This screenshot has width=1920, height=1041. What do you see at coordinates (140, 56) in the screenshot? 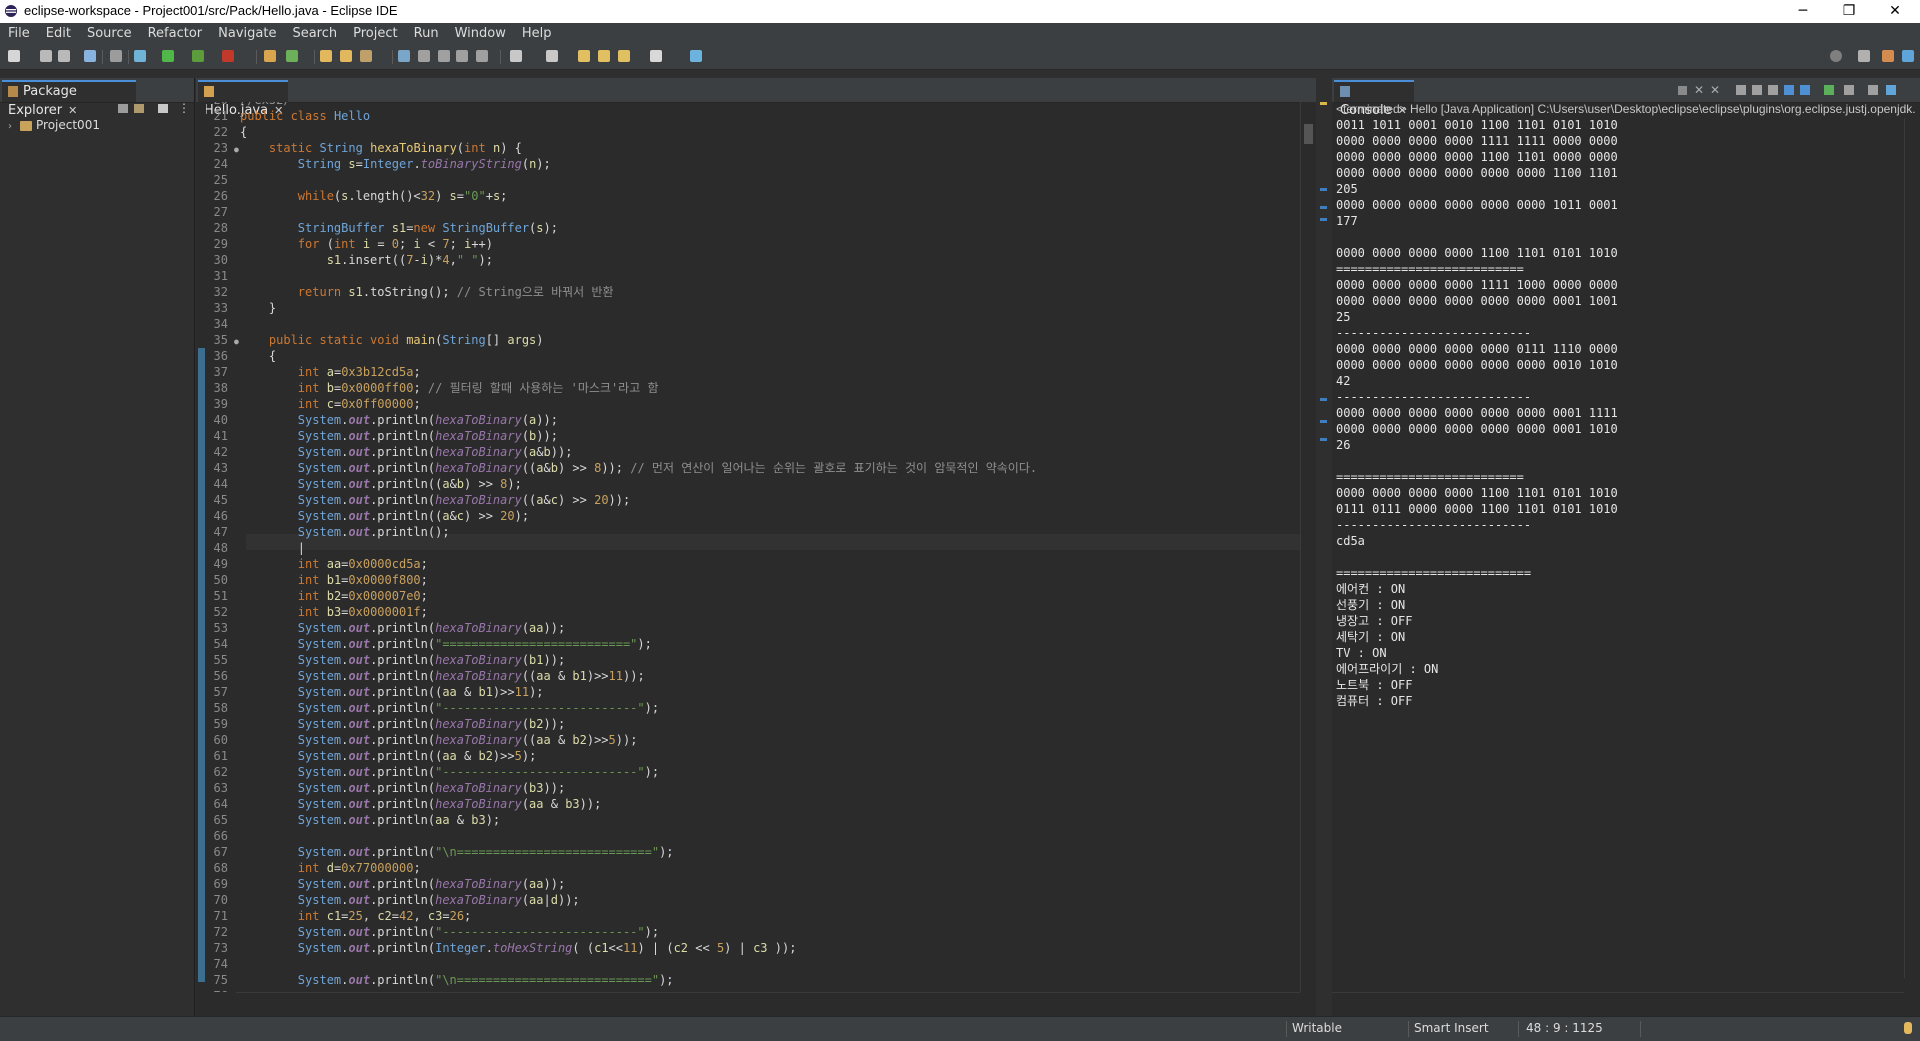
I see `debug-icon` at bounding box center [140, 56].